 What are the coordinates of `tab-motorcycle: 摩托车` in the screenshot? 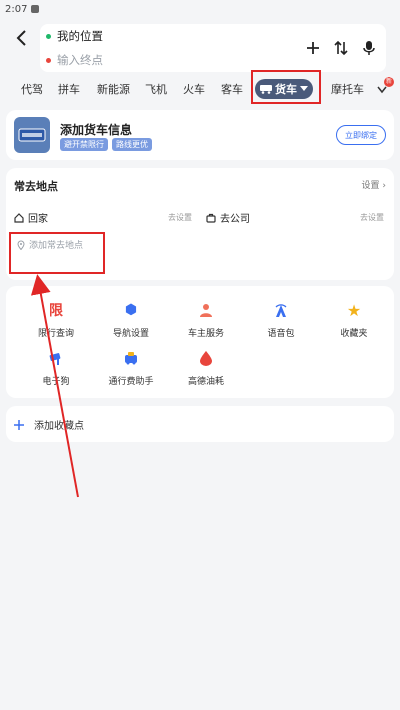 It's located at (347, 90).